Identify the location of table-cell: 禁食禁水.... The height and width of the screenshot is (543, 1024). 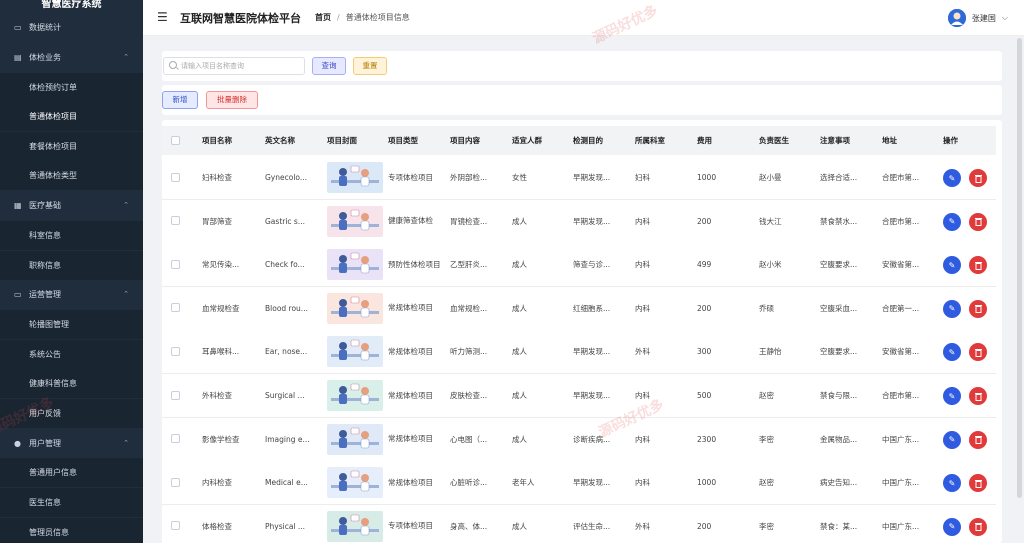
(839, 221).